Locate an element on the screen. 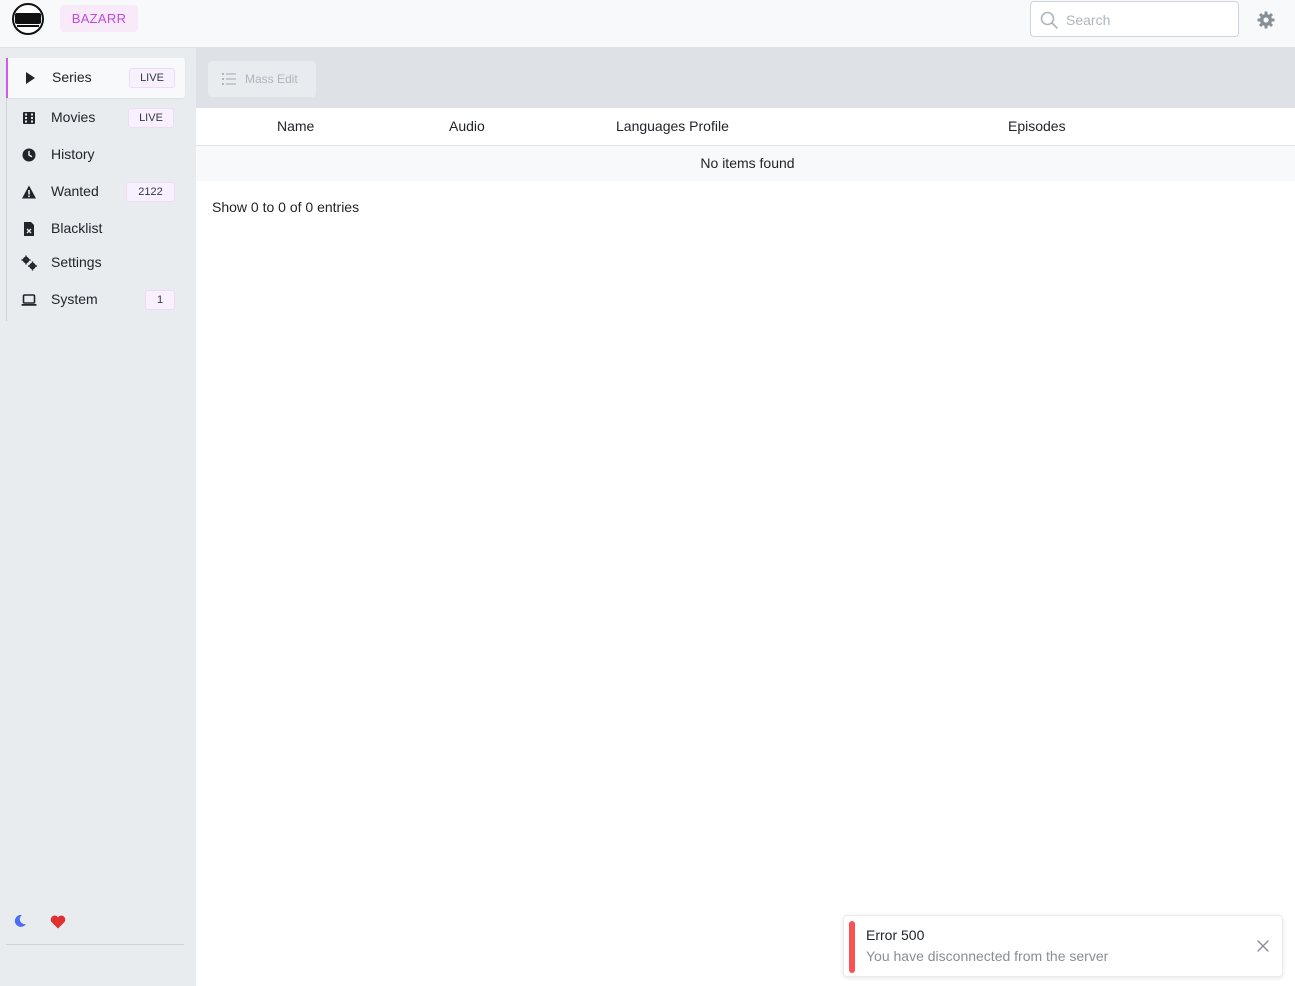 Image resolution: width=1295 pixels, height=986 pixels. close-icon is located at coordinates (1263, 946).